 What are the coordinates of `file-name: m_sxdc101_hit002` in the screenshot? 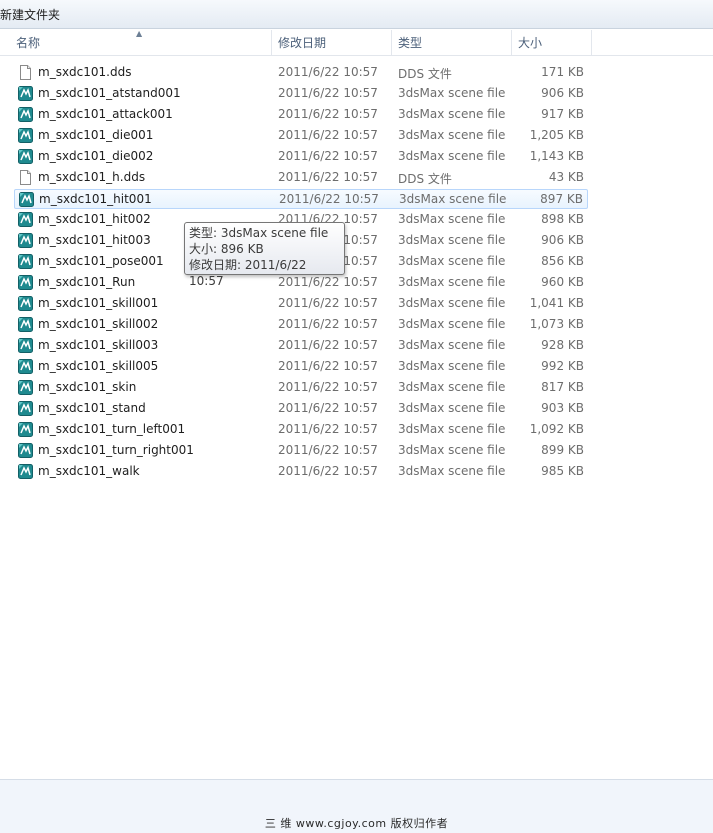 It's located at (94, 219).